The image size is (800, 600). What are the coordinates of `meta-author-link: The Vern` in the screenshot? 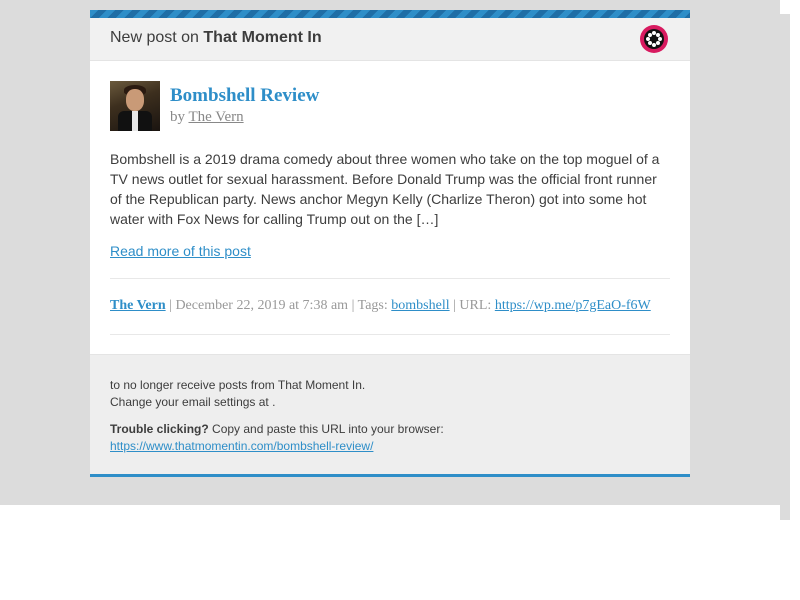 It's located at (138, 305).